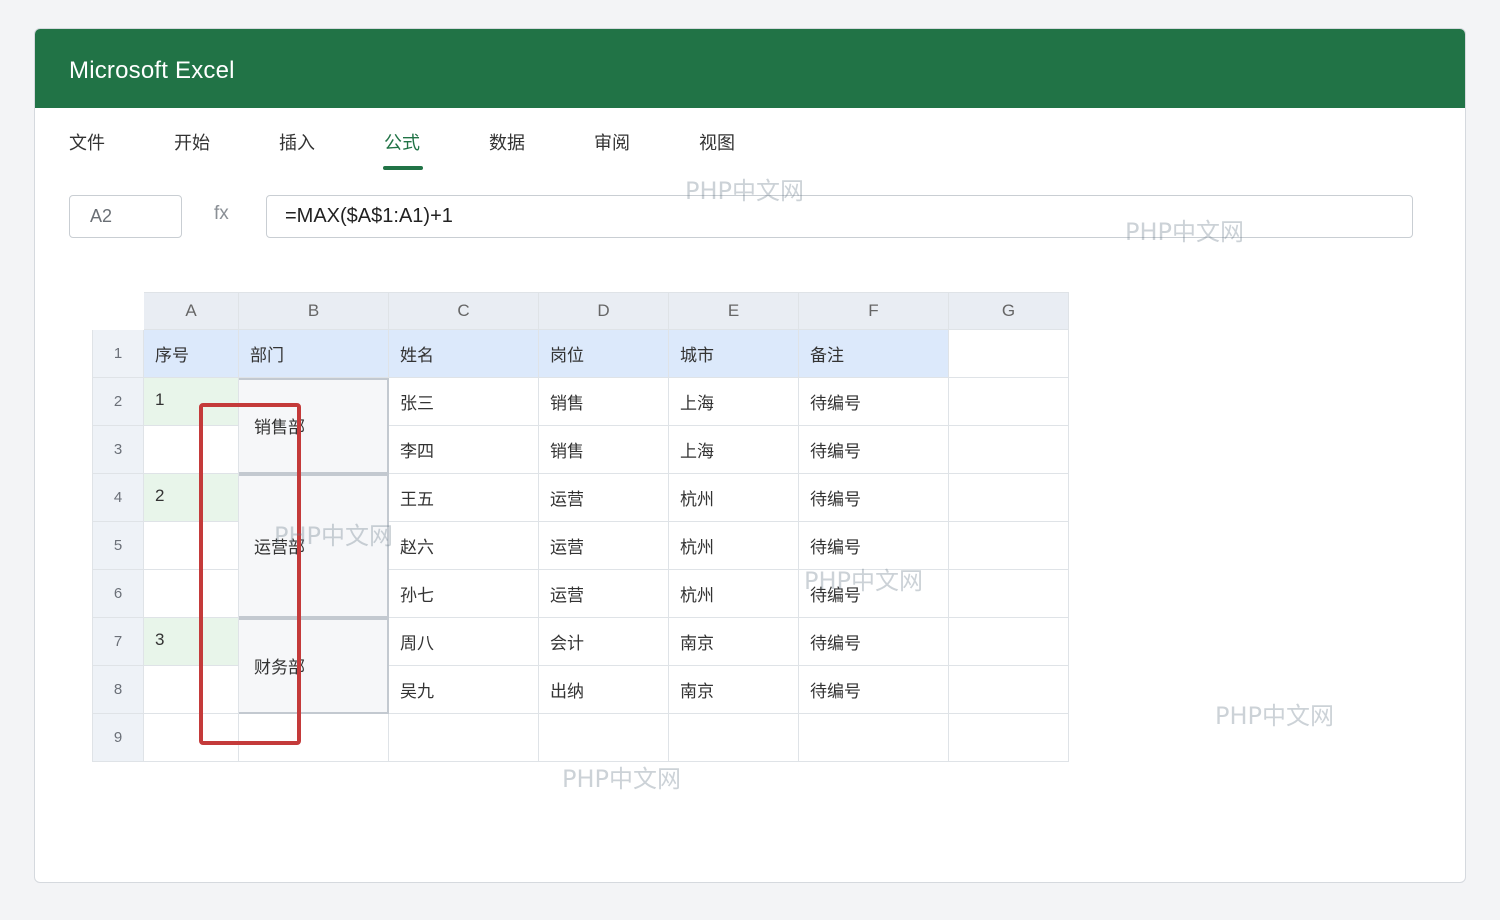 Image resolution: width=1500 pixels, height=920 pixels. I want to click on row-header-7: 7, so click(118, 642).